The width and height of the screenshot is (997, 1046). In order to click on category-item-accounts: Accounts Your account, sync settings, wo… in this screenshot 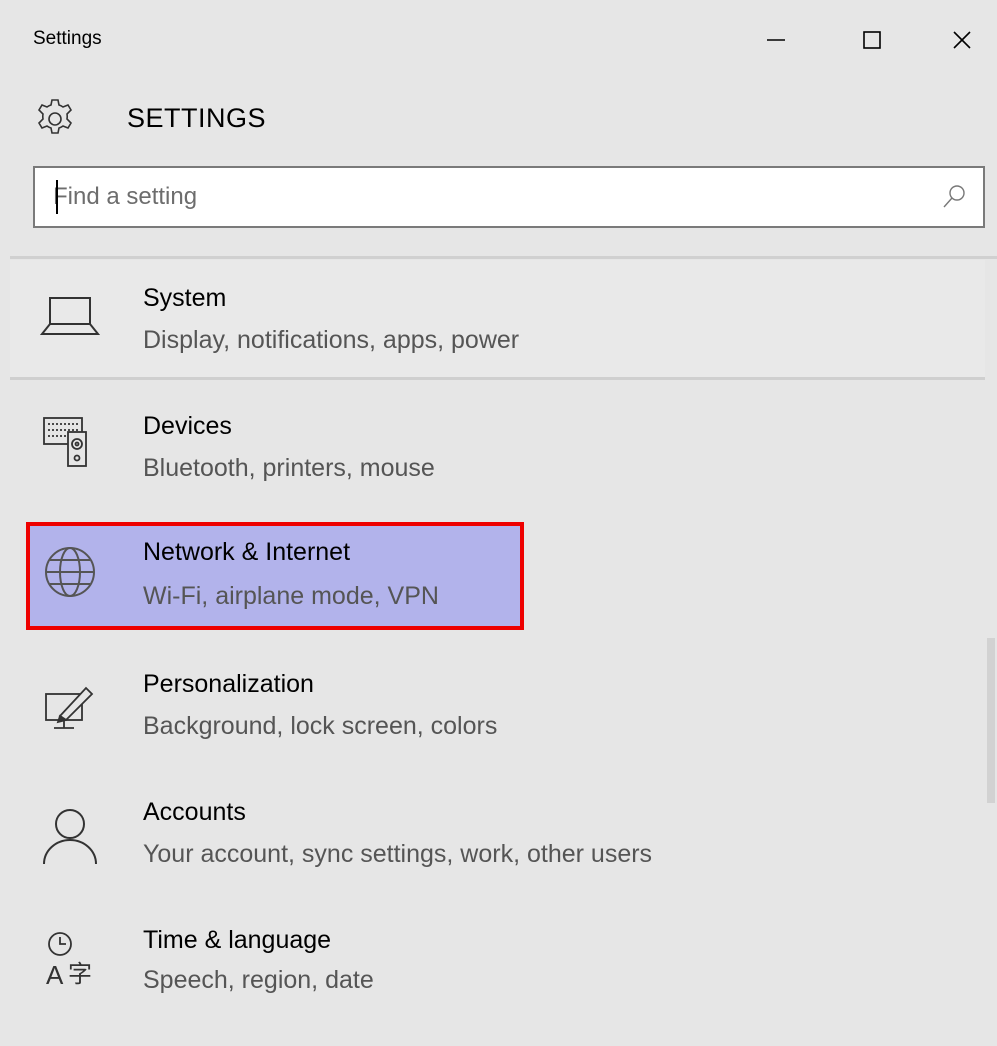, I will do `click(497, 848)`.